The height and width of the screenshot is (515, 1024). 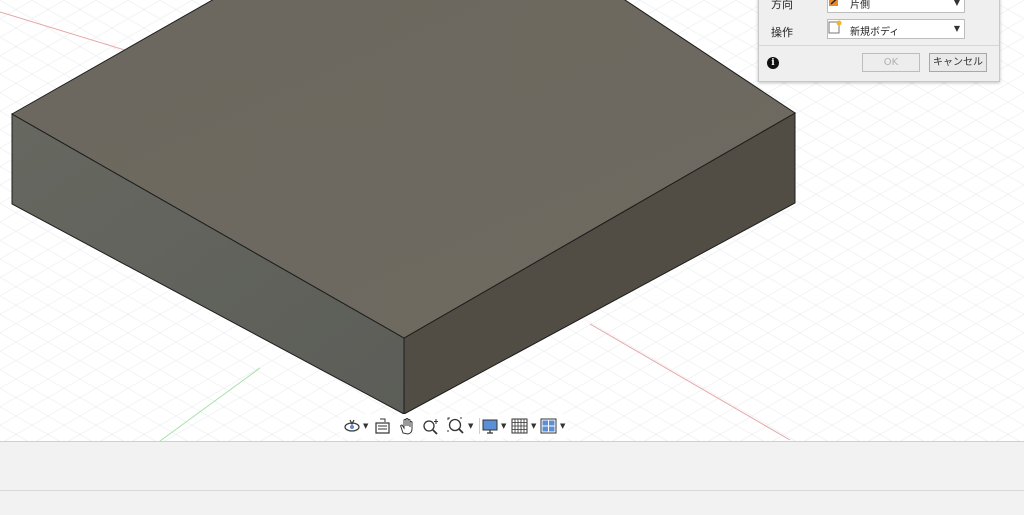 I want to click on ok-button: OK, so click(x=891, y=62).